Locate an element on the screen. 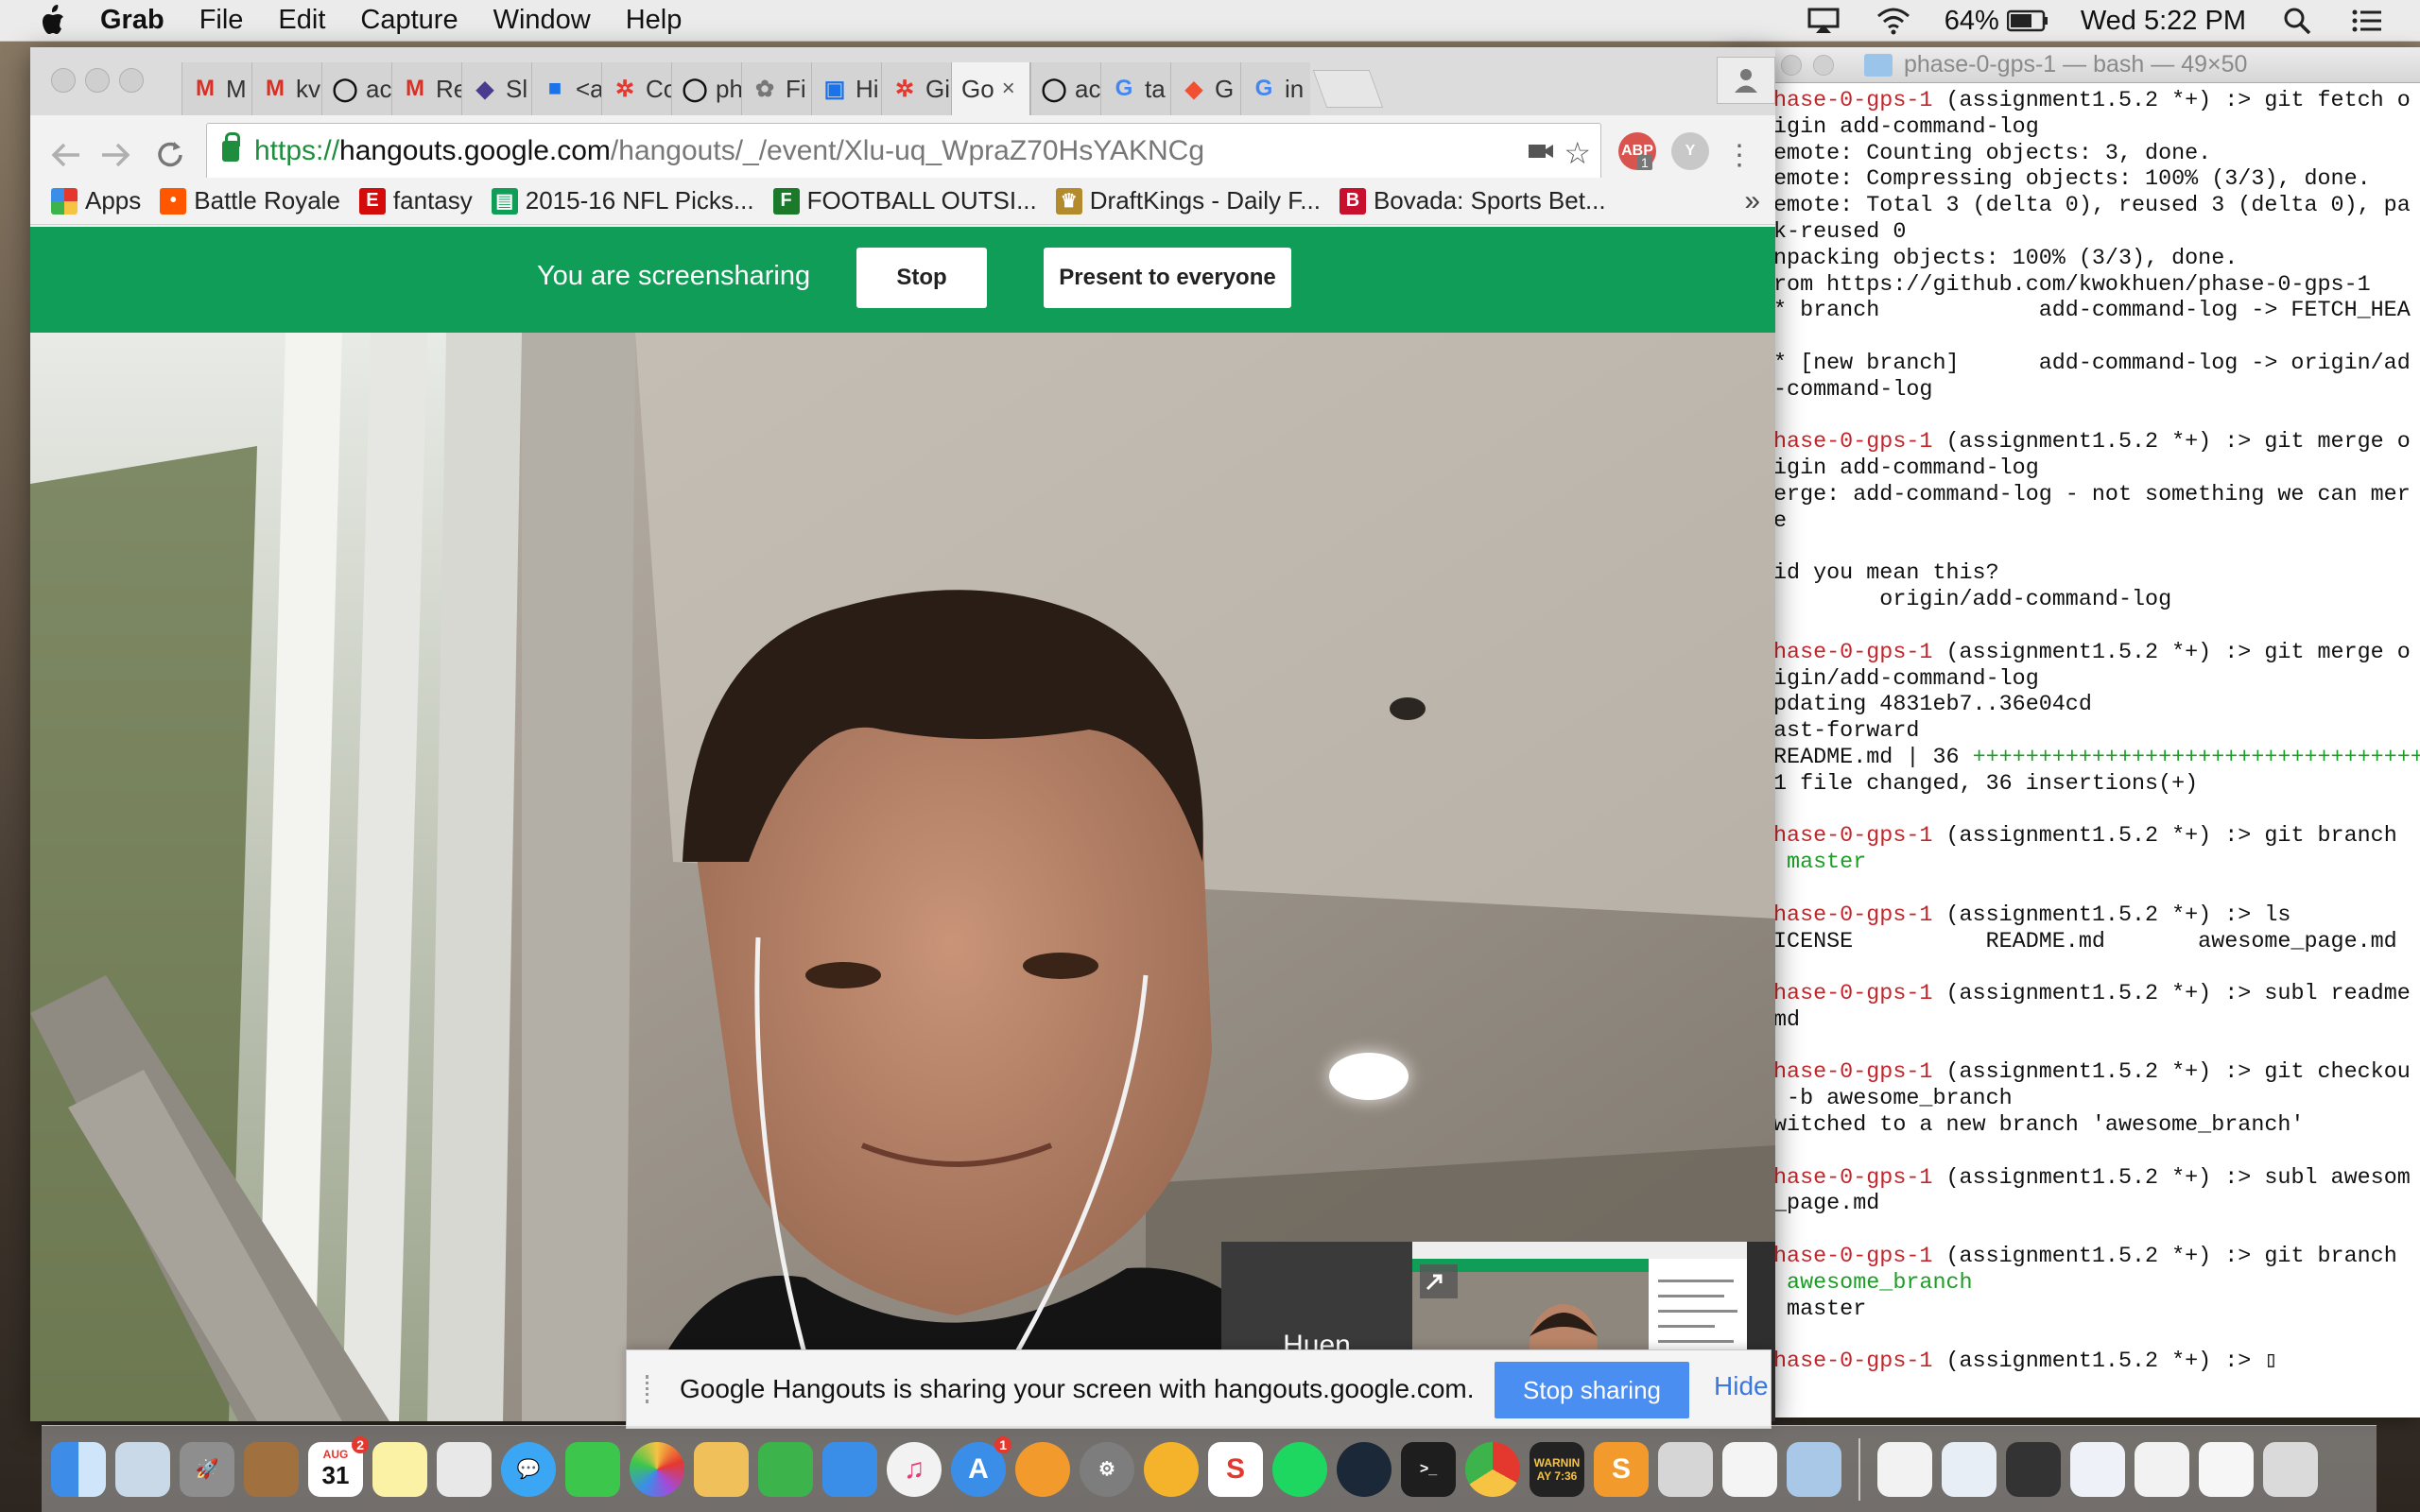  mail-stamp-icon is located at coordinates (142, 1469).